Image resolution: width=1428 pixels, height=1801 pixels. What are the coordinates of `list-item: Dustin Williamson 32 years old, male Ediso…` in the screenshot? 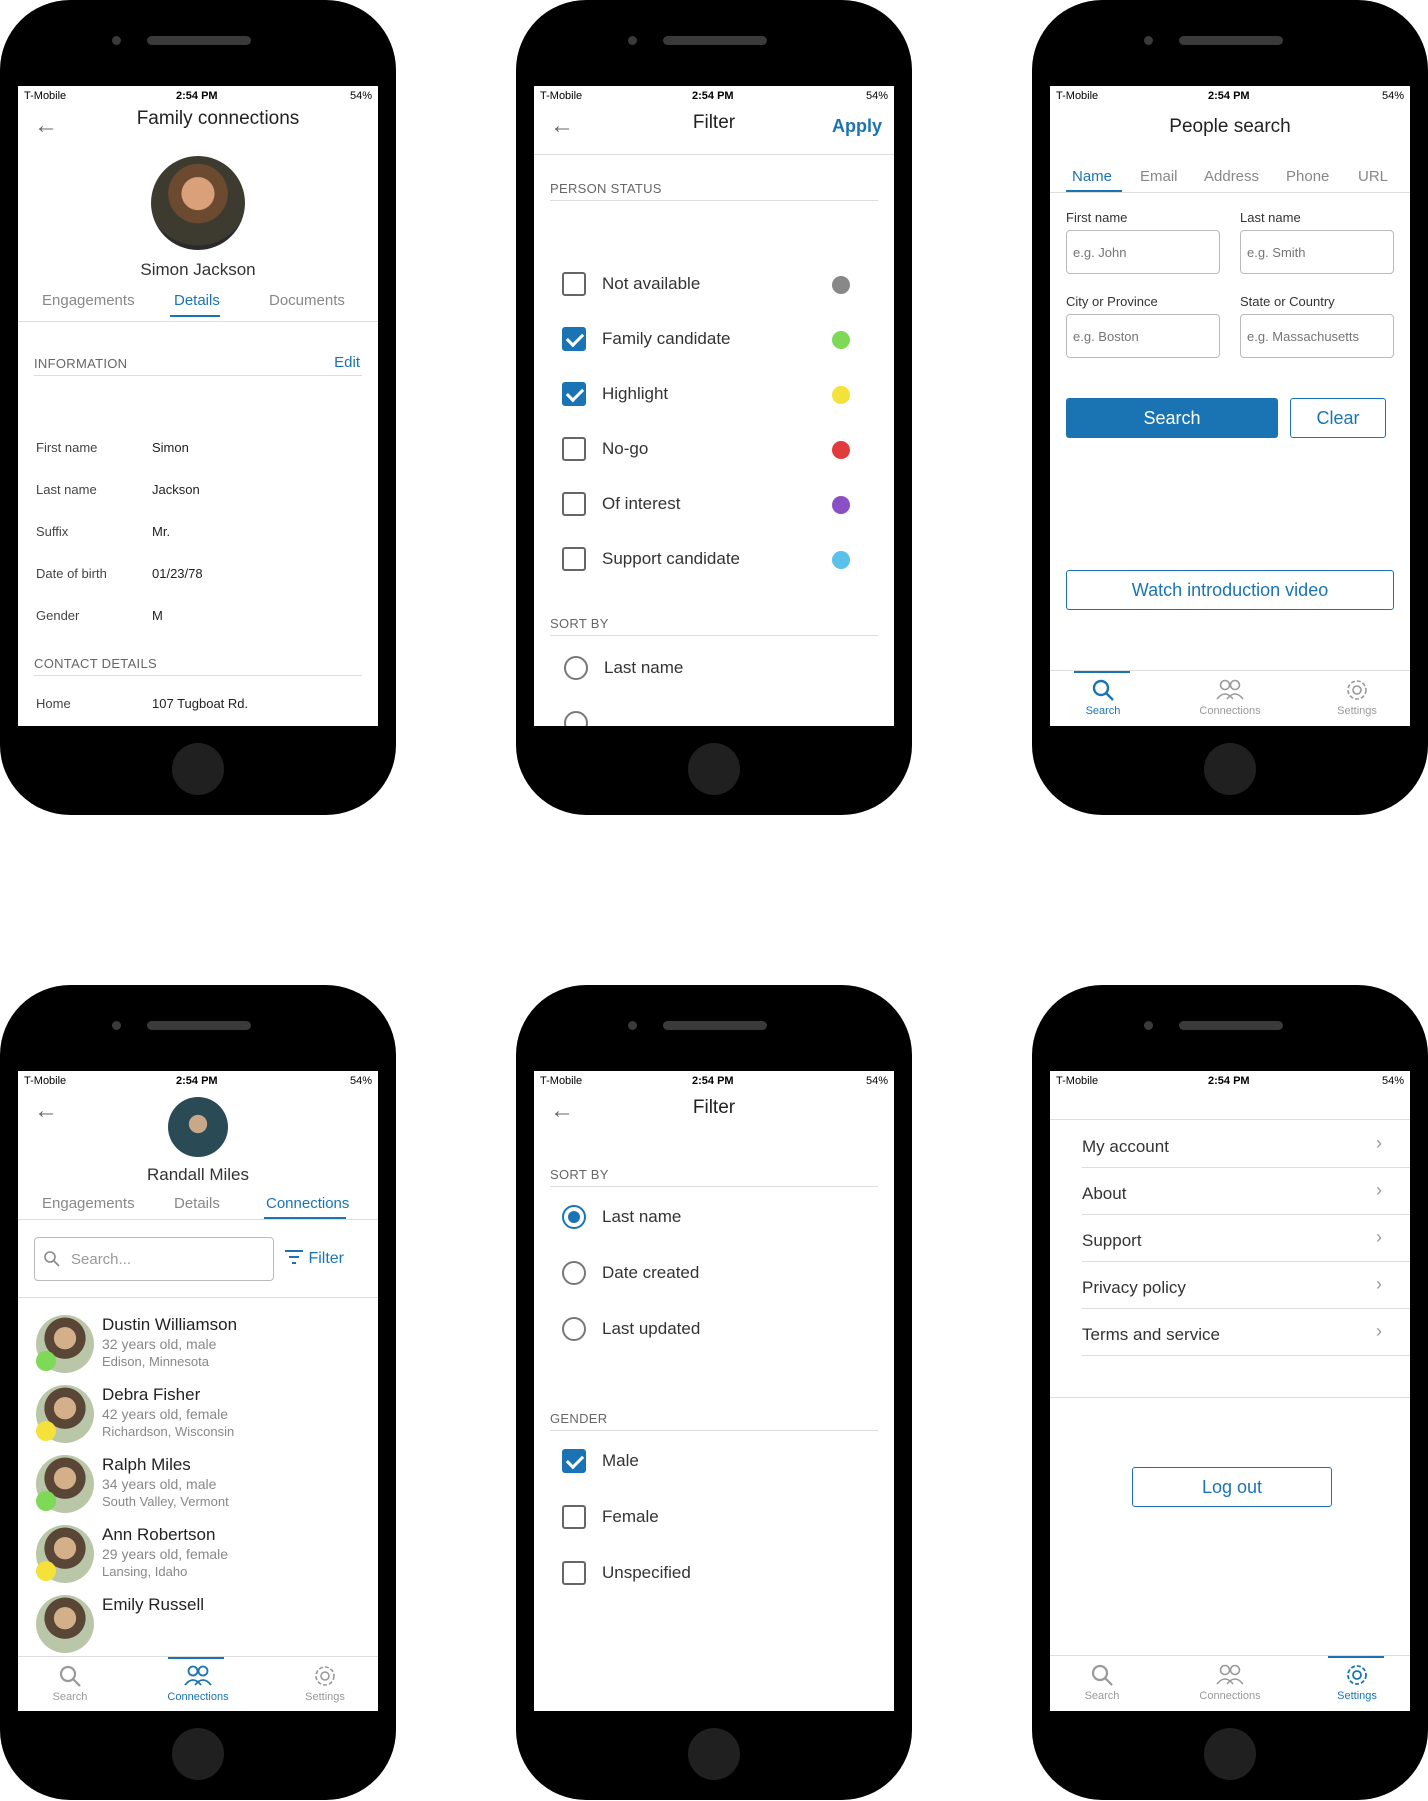 It's located at (201, 1347).